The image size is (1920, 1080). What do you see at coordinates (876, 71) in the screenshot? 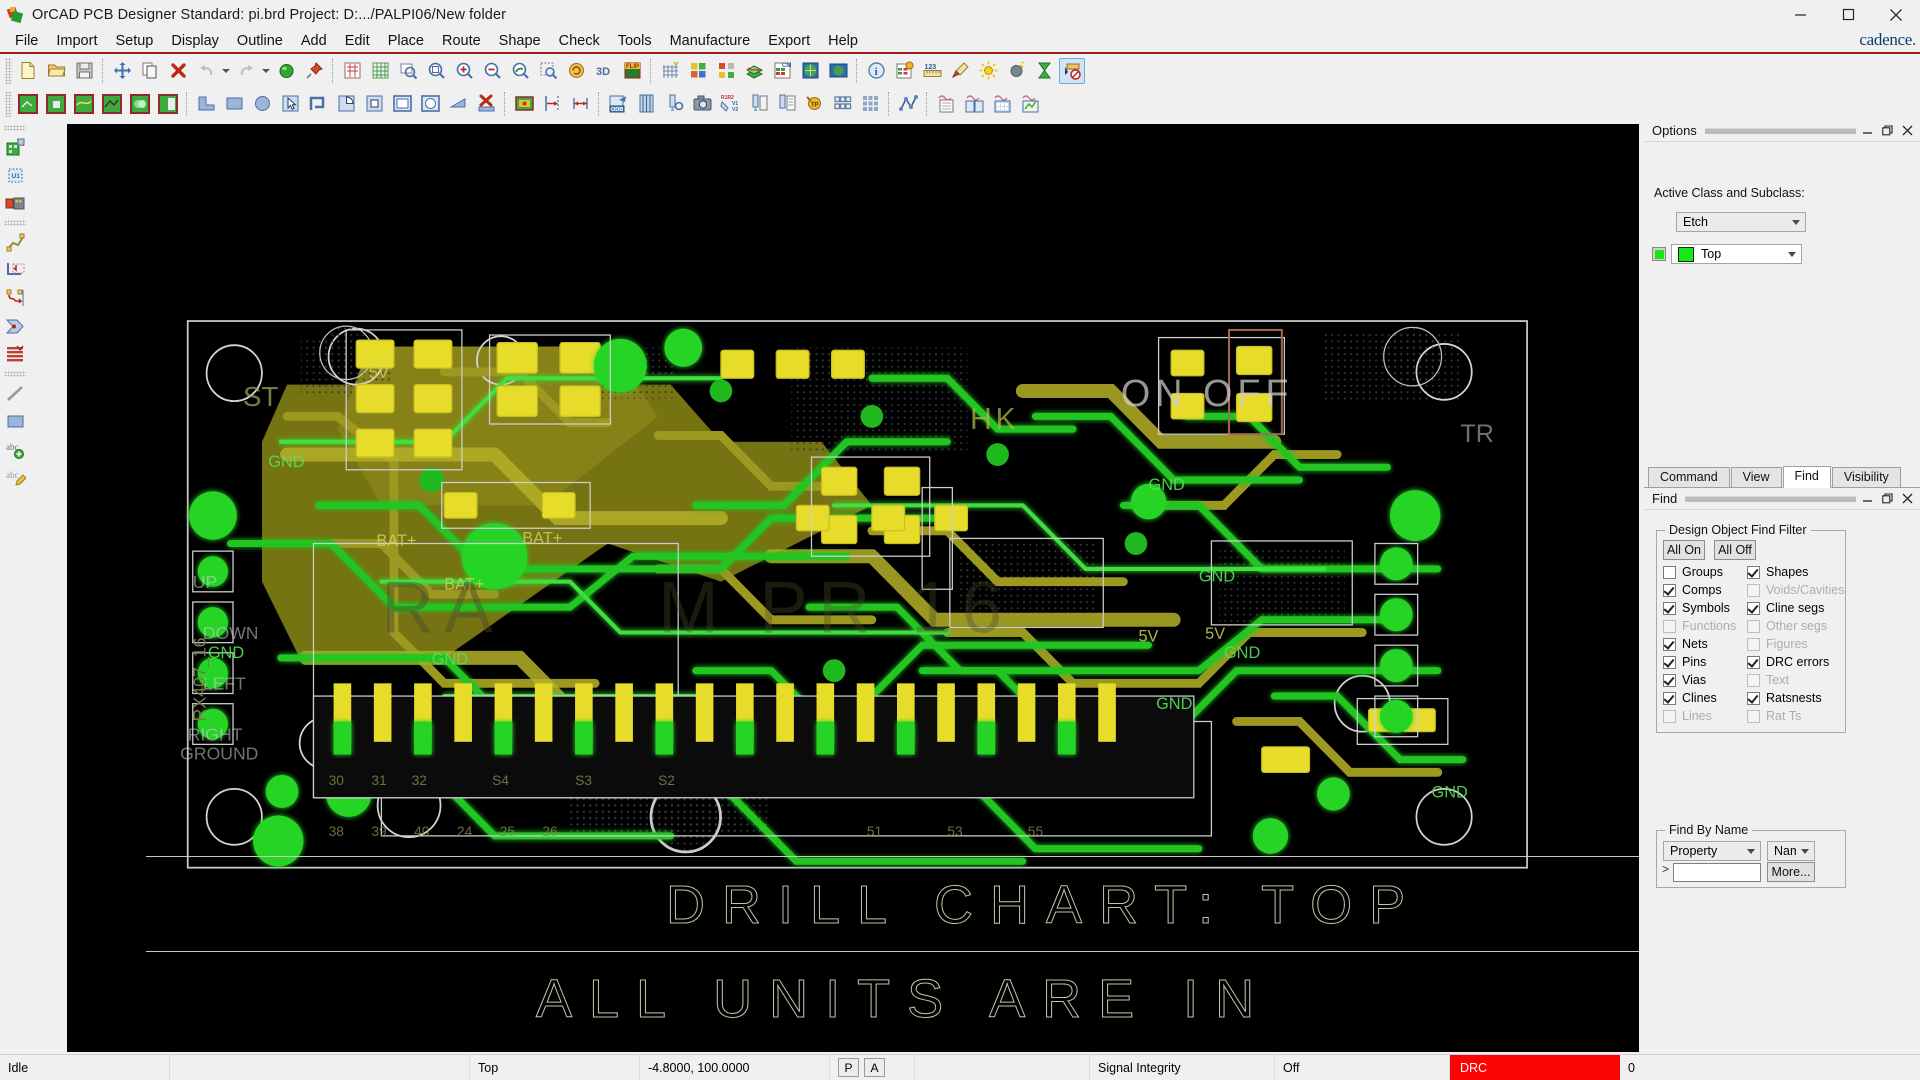
I see `show-element-info-icon: i` at bounding box center [876, 71].